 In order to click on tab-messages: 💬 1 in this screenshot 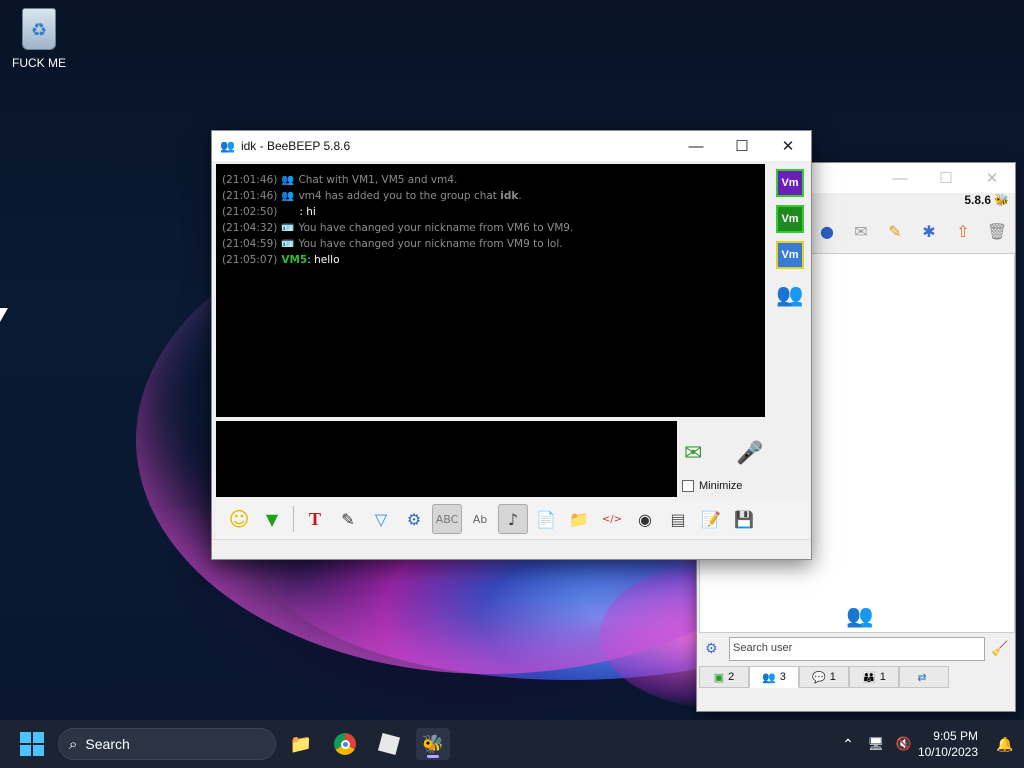, I will do `click(824, 677)`.